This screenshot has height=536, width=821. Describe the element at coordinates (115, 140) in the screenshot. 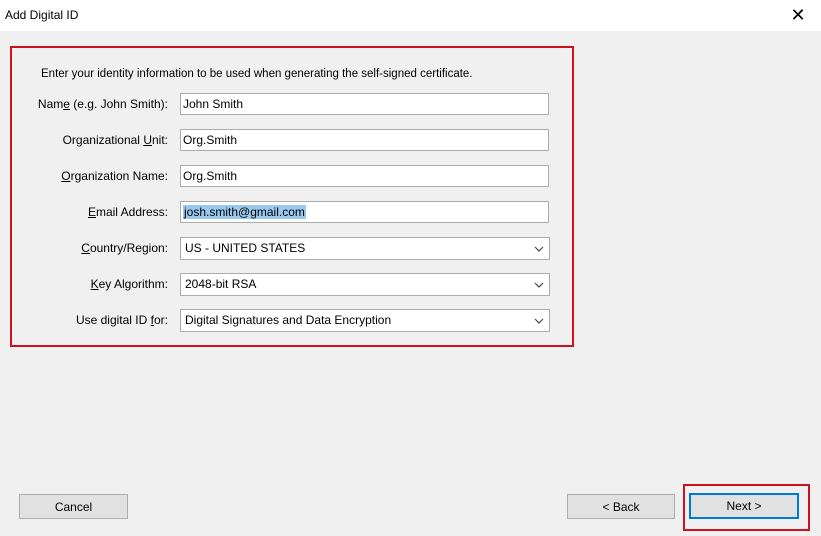

I see `org-unit-label: Organizational Unit:` at that location.